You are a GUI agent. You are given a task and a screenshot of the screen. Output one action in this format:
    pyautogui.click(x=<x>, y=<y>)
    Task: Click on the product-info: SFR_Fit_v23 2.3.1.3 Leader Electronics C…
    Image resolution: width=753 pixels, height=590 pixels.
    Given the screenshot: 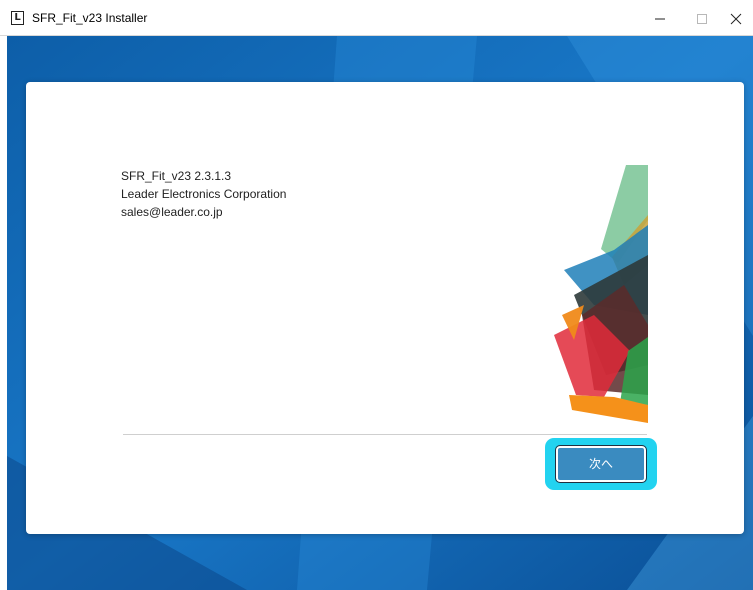 What is the action you would take?
    pyautogui.click(x=203, y=194)
    